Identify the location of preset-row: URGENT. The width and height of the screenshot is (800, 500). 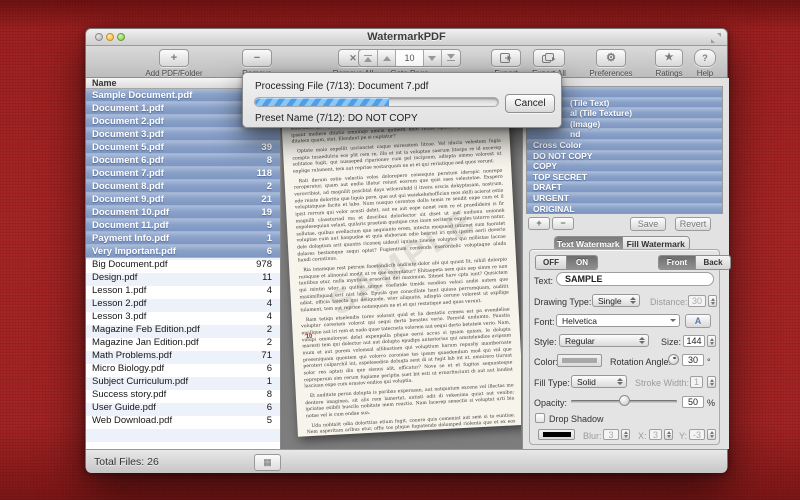
(624, 198).